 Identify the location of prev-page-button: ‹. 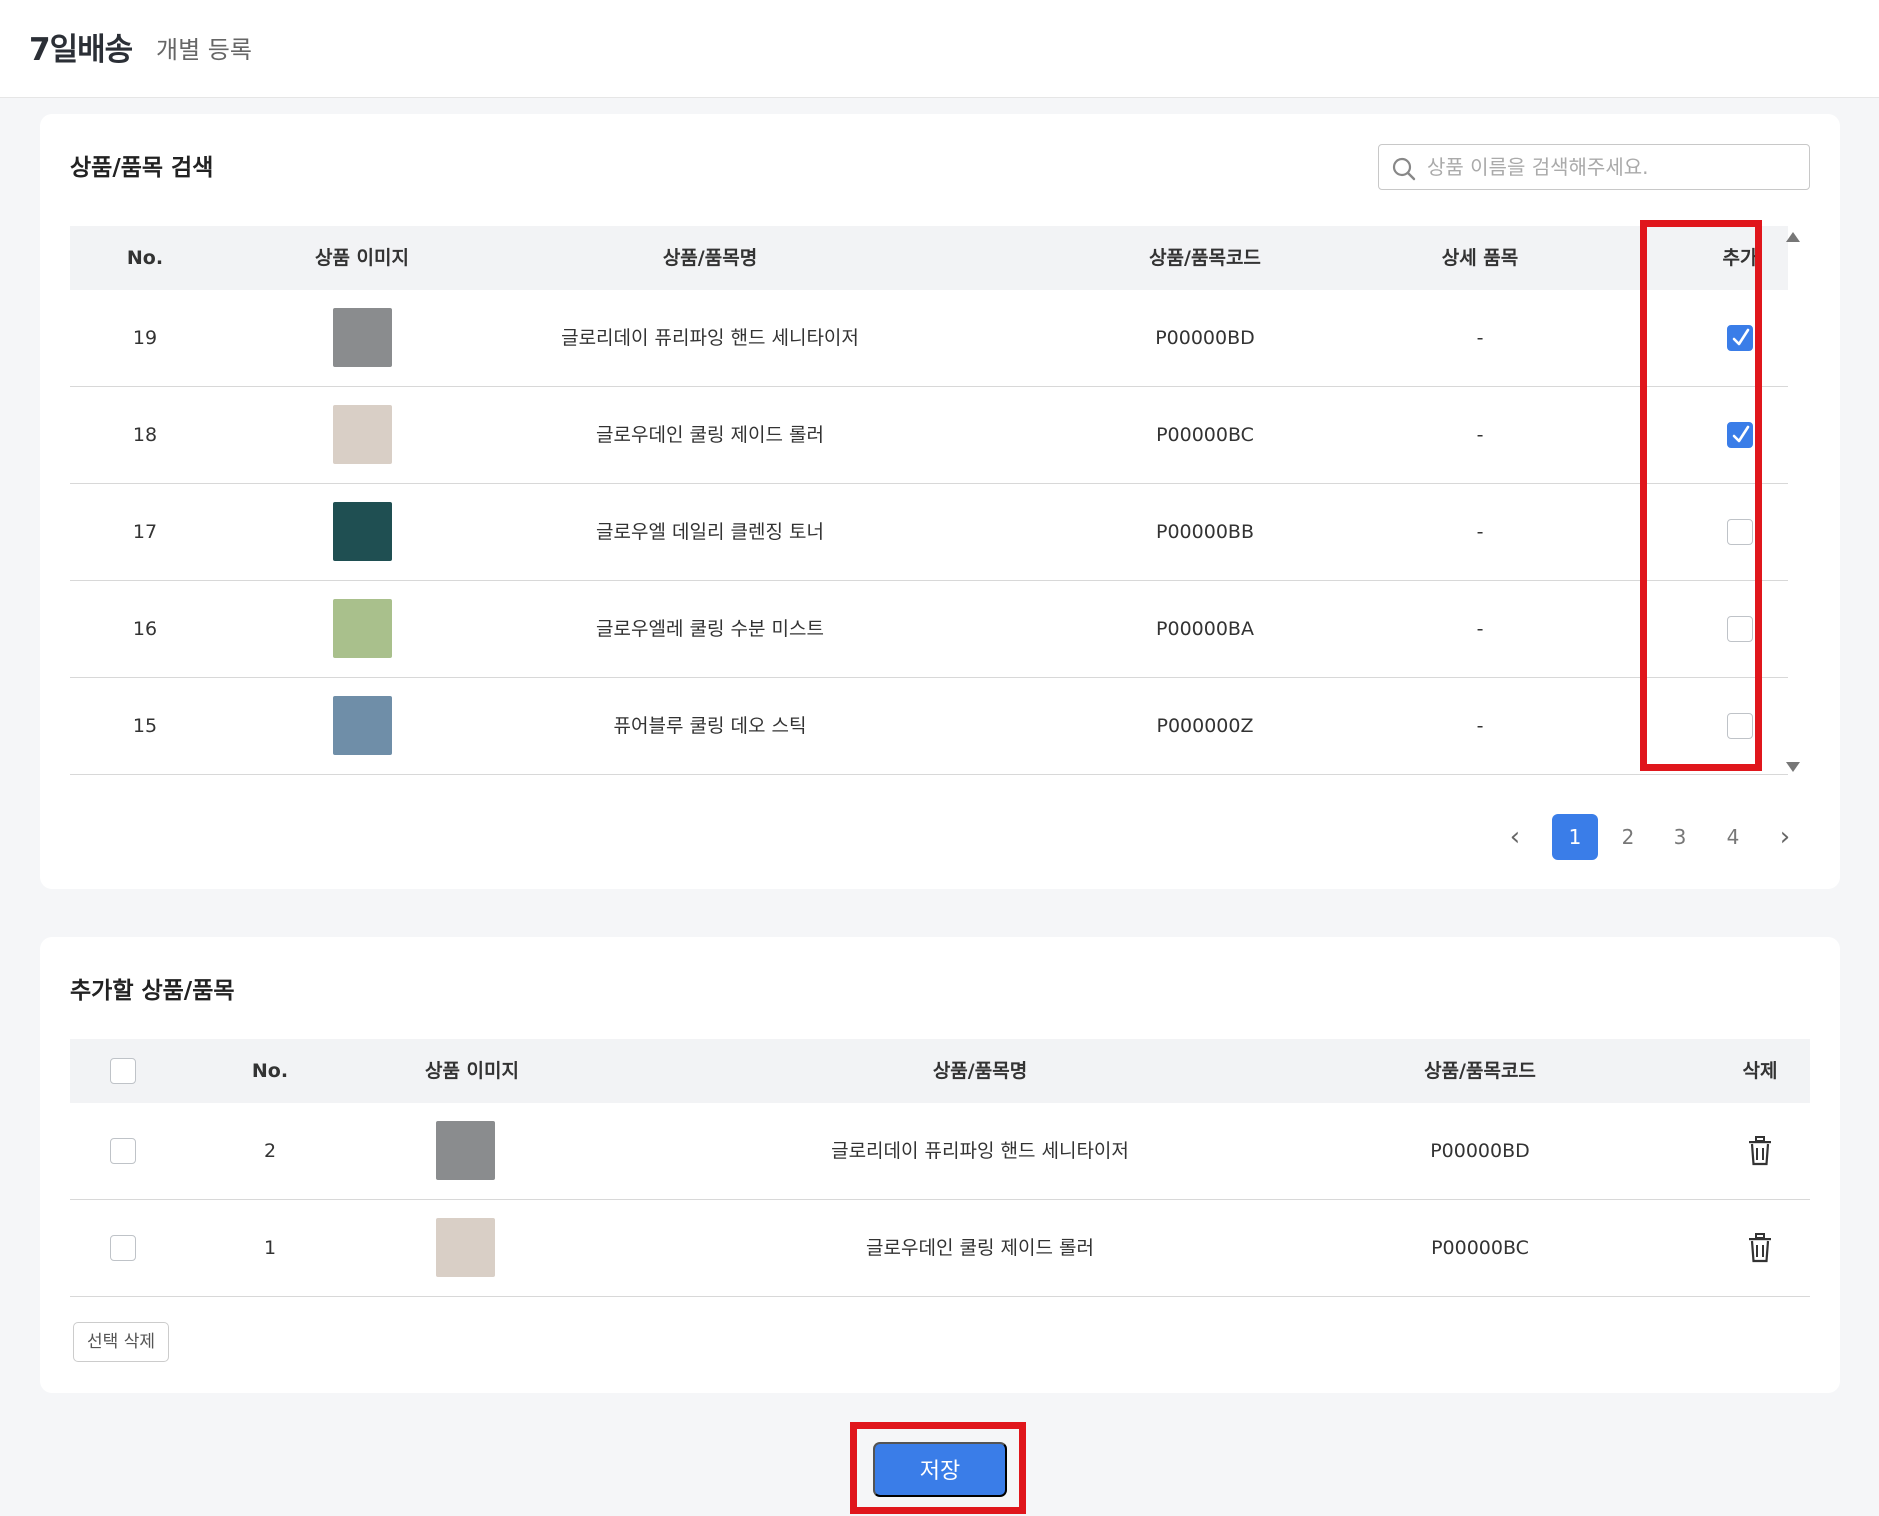
(1515, 837).